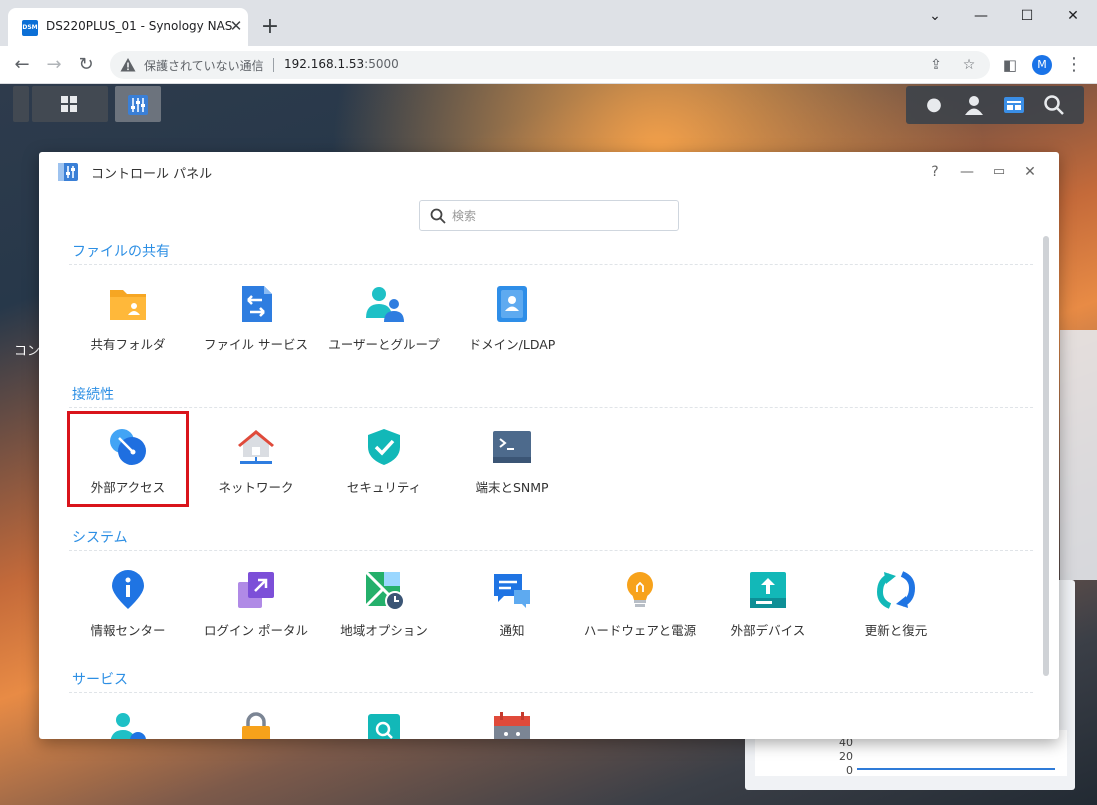 The width and height of the screenshot is (1097, 805). I want to click on side-widget-panel, so click(1078, 455).